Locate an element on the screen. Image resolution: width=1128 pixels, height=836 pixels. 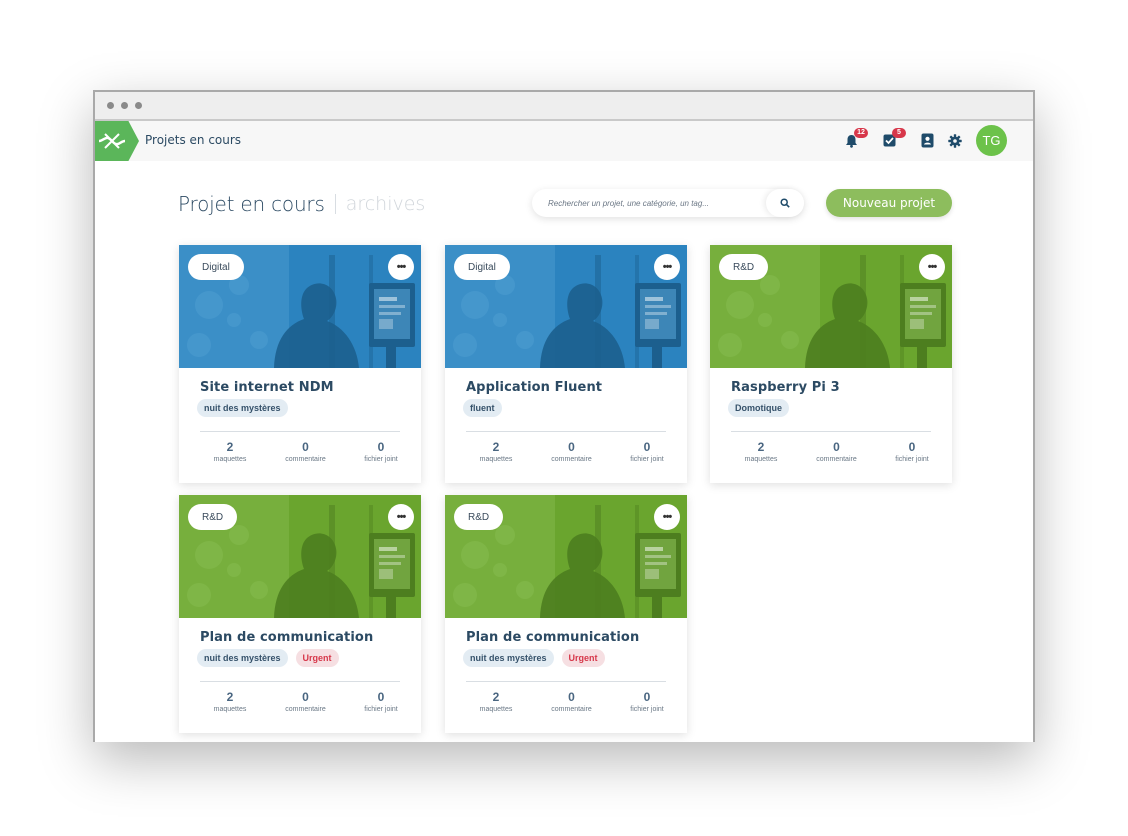
search-icon is located at coordinates (785, 203).